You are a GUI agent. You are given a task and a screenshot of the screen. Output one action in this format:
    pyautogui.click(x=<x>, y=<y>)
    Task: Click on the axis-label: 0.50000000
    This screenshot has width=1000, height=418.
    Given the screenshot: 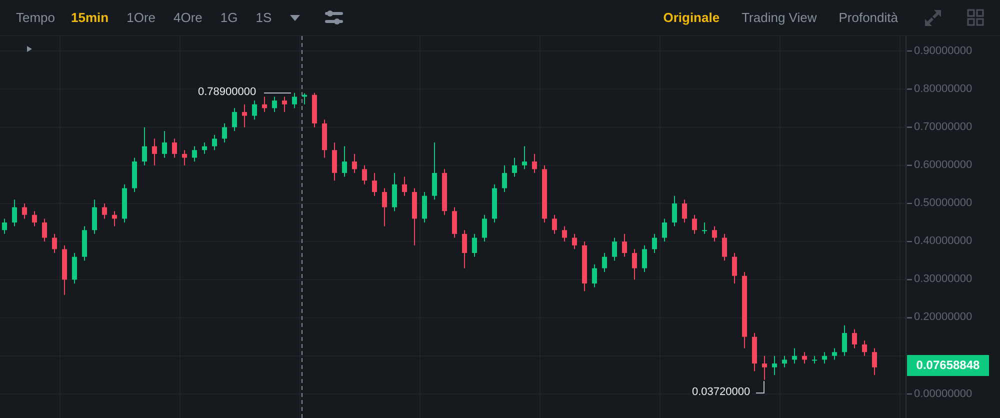 What is the action you would take?
    pyautogui.click(x=943, y=203)
    